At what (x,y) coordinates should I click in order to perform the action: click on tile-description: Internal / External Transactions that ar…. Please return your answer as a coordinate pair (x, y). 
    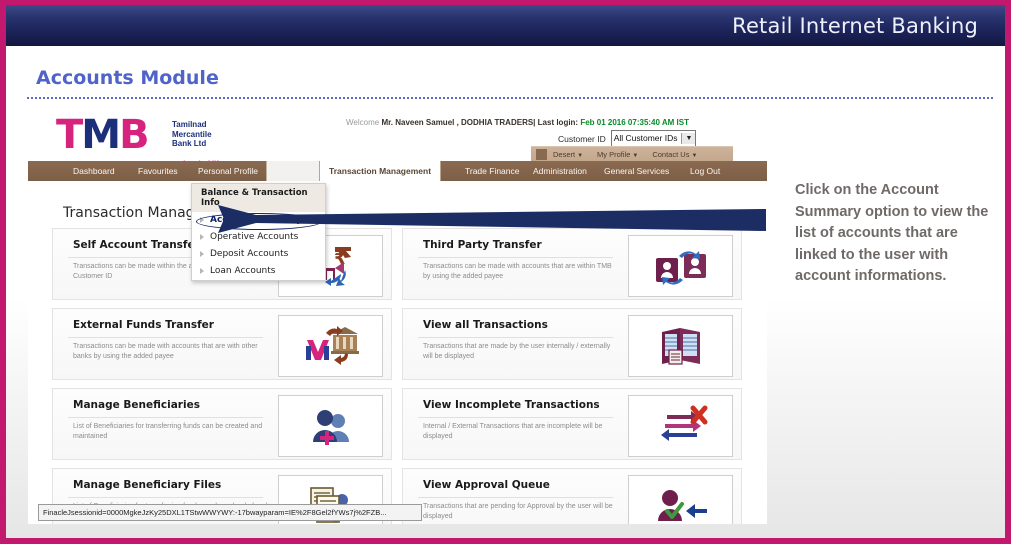
    Looking at the image, I should click on (513, 431).